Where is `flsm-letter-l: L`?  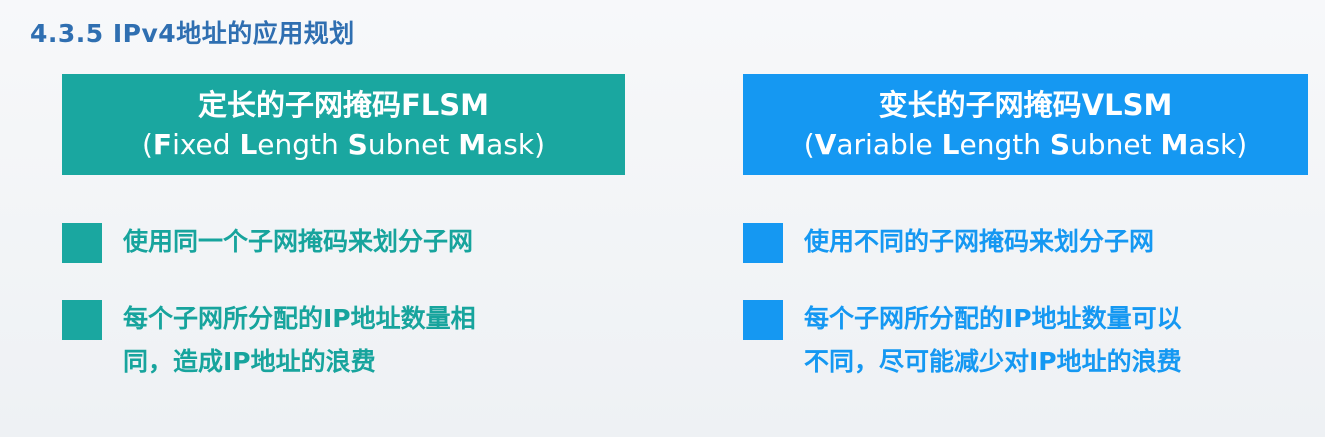 flsm-letter-l: L is located at coordinates (248, 144).